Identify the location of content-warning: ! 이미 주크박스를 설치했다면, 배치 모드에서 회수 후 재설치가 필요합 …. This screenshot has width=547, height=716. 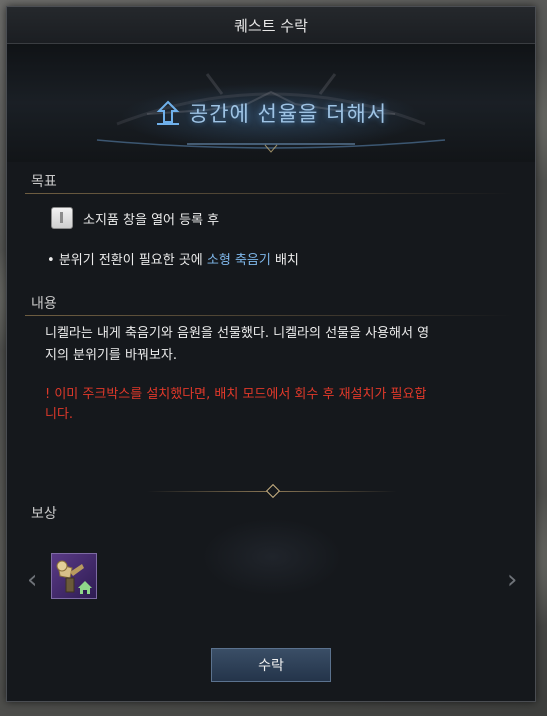
(270, 405).